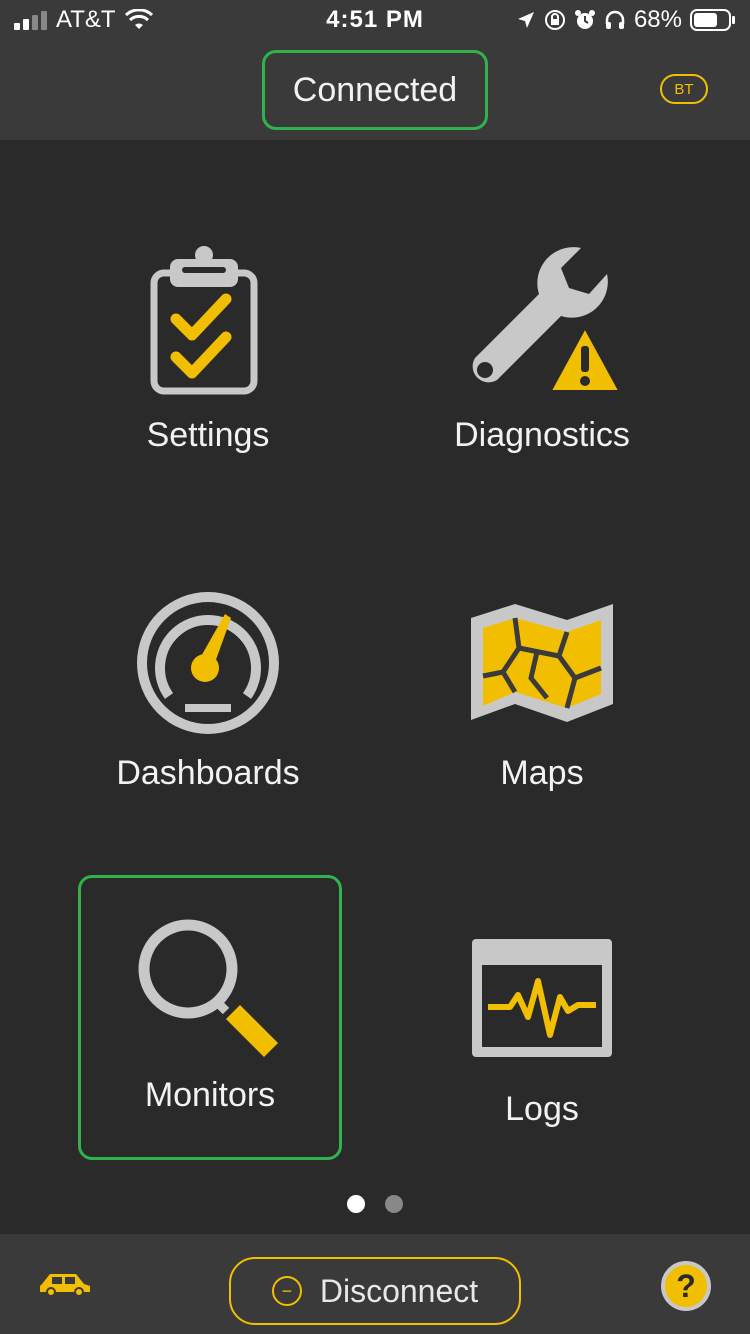 Image resolution: width=750 pixels, height=1334 pixels. I want to click on waveform-window-icon, so click(542, 999).